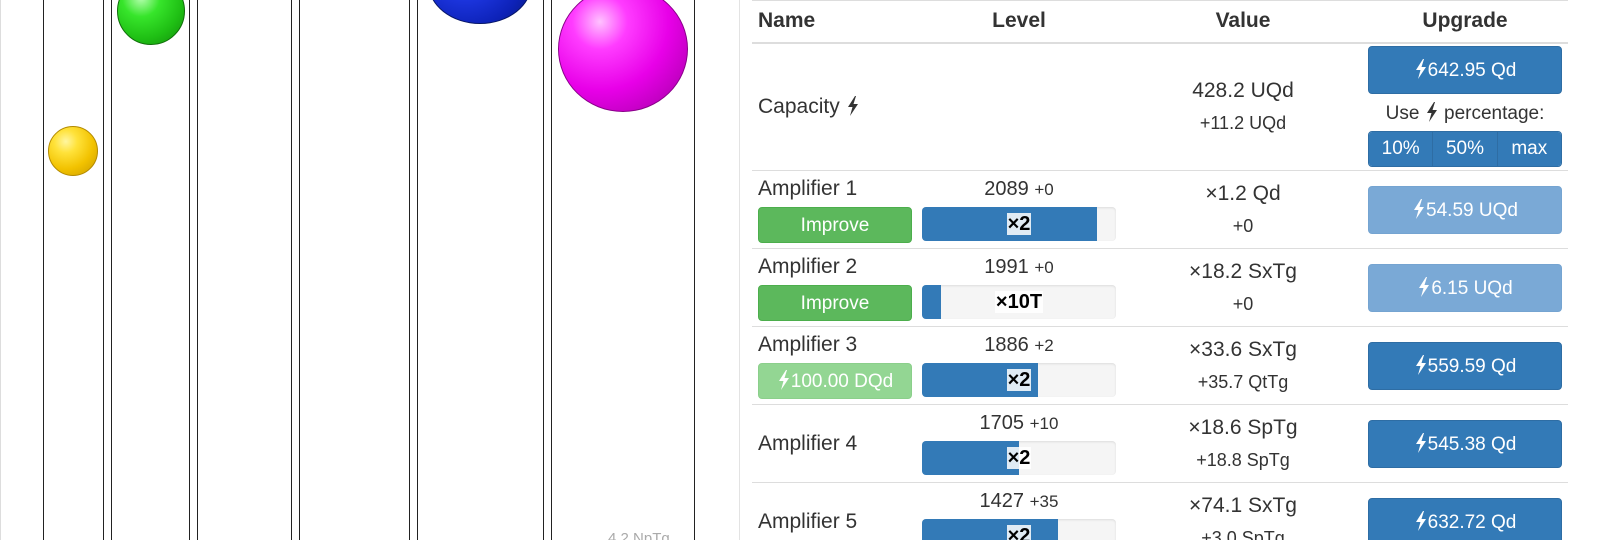 Image resolution: width=1620 pixels, height=540 pixels. Describe the element at coordinates (1243, 193) in the screenshot. I see `amplifier-value: ×1.2 Qd` at that location.